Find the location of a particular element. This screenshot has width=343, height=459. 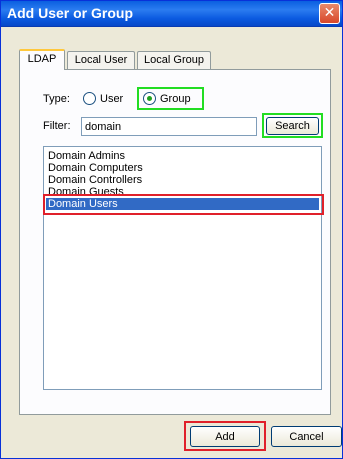

close-button: ✕ is located at coordinates (329, 13).